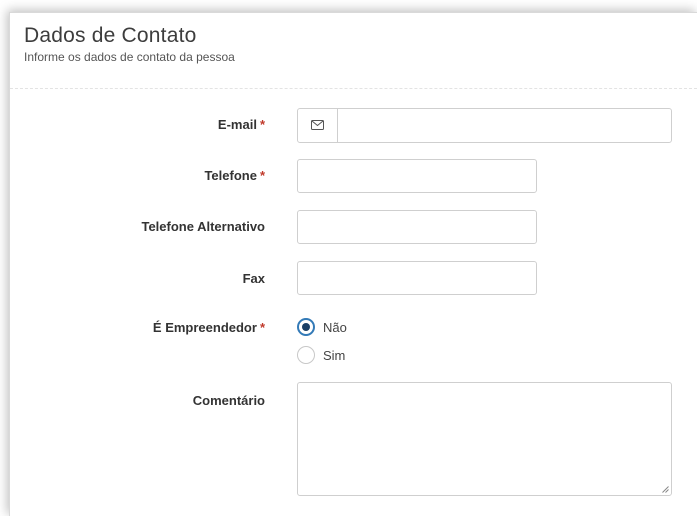 The width and height of the screenshot is (697, 516). What do you see at coordinates (228, 400) in the screenshot?
I see `comentario-label: Comentário` at bounding box center [228, 400].